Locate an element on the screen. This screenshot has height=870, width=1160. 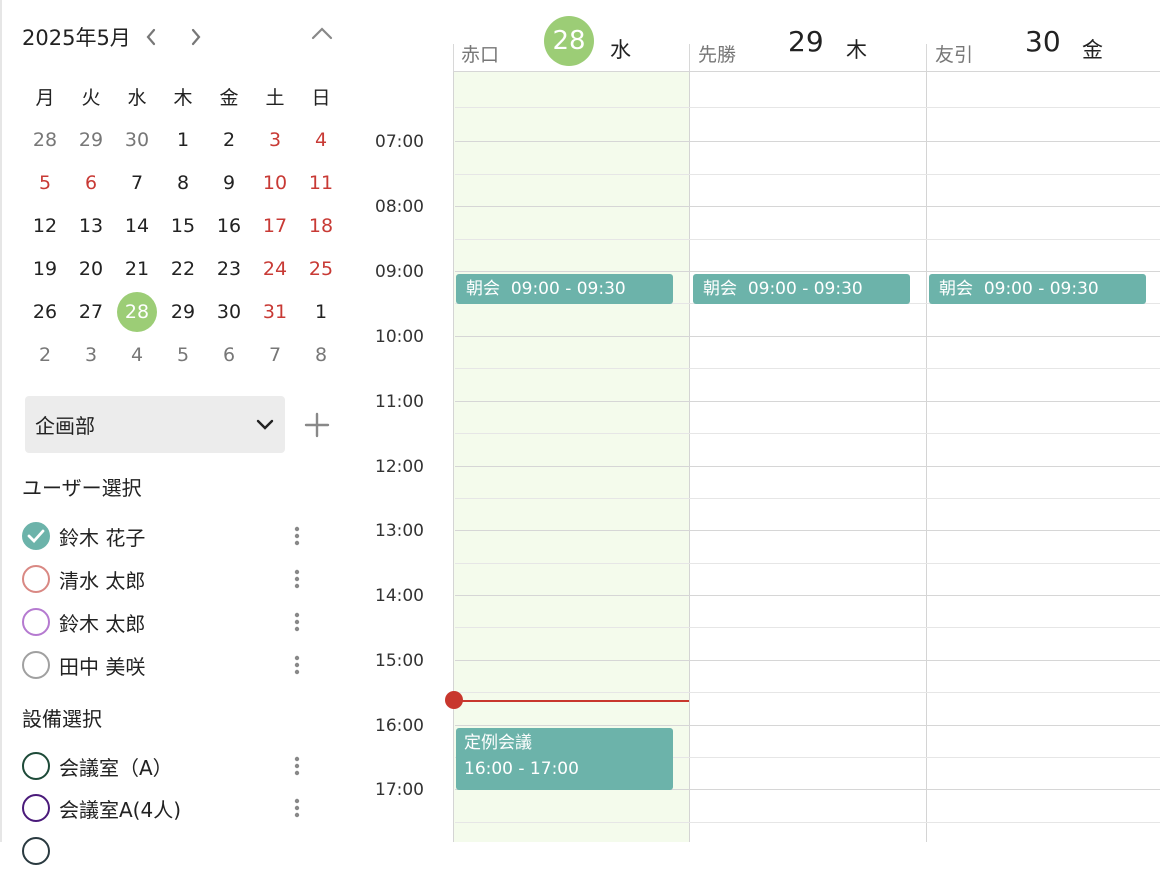
day-header: 友引 30 金 is located at coordinates (1043, 36).